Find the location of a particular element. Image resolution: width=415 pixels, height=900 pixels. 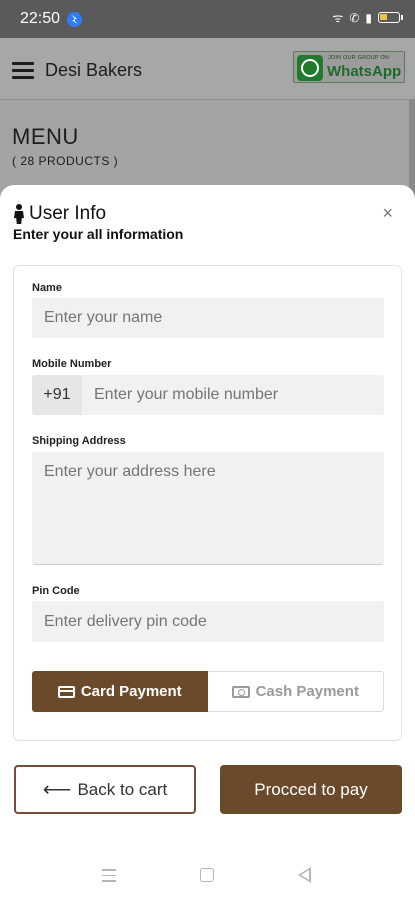

home-icon is located at coordinates (207, 875).